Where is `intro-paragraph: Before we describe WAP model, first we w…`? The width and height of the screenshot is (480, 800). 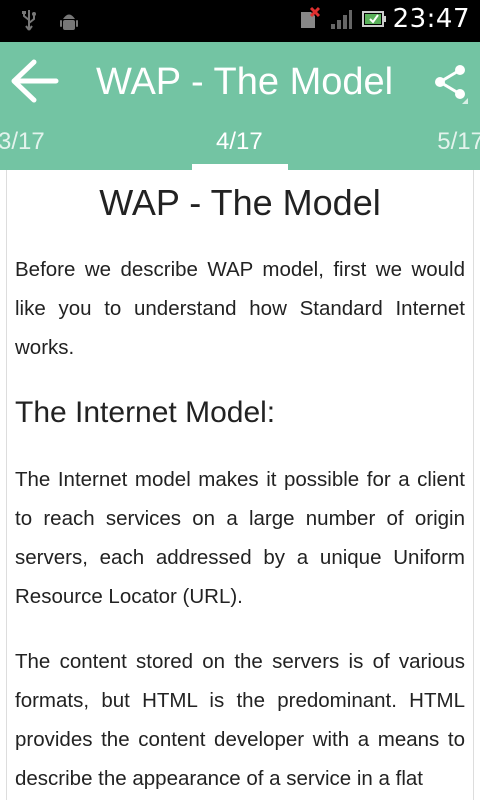
intro-paragraph: Before we describe WAP model, first we w… is located at coordinates (240, 308).